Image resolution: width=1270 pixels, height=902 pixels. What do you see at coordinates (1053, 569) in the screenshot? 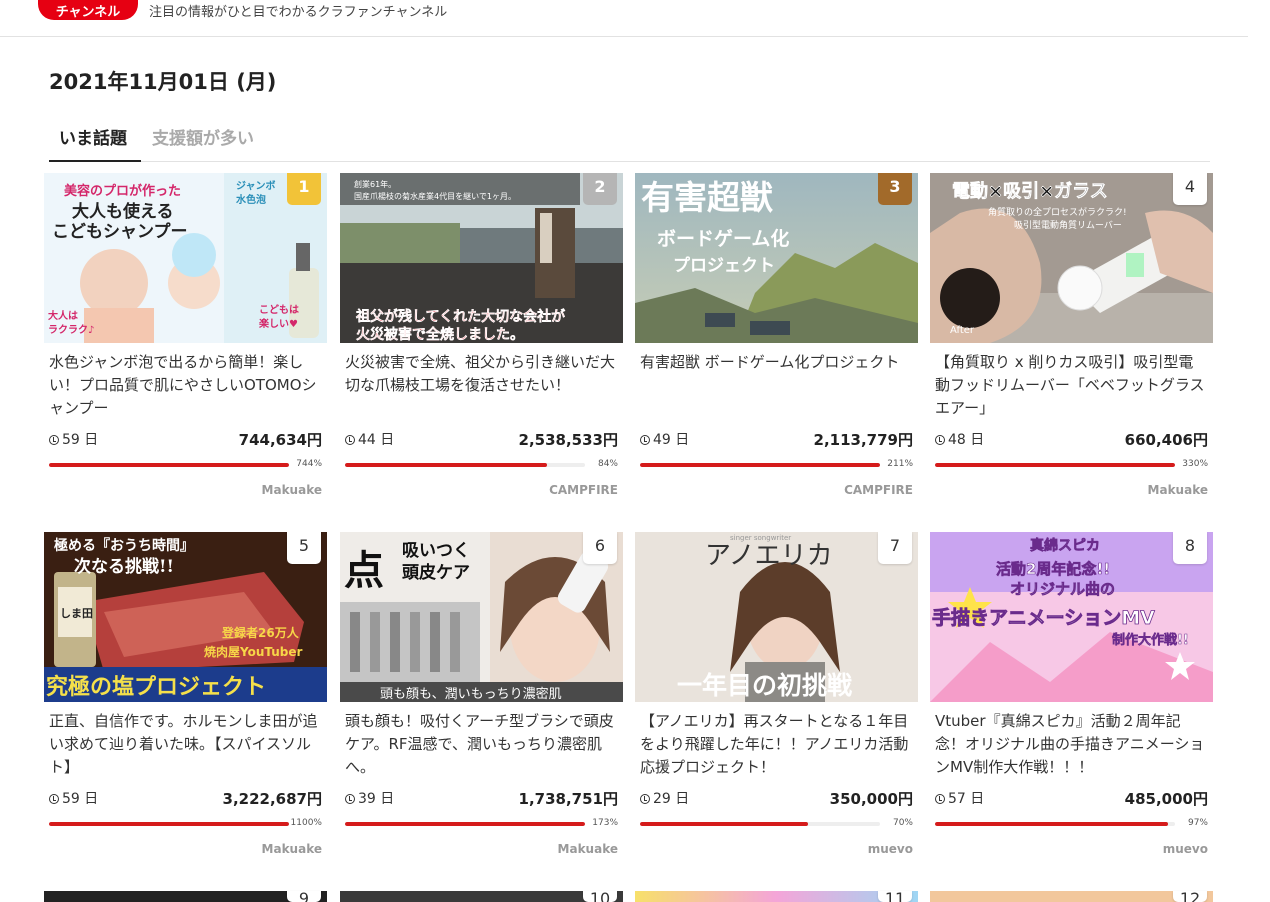
I see `svg-text: 活動2周年記念!!` at bounding box center [1053, 569].